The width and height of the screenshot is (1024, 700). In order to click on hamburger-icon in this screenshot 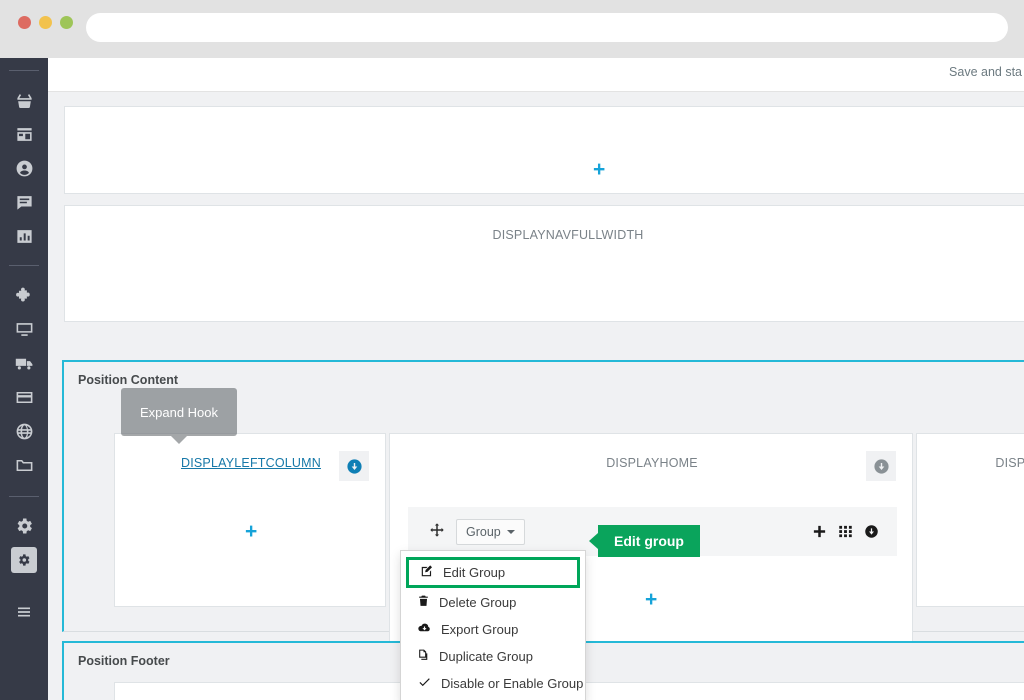, I will do `click(24, 612)`.